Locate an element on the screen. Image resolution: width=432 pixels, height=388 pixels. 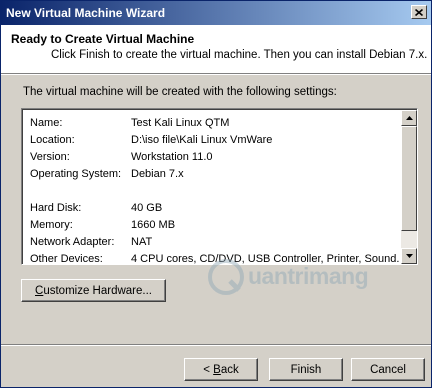
settings-row: Network Adapter: NAT is located at coordinates (215, 242).